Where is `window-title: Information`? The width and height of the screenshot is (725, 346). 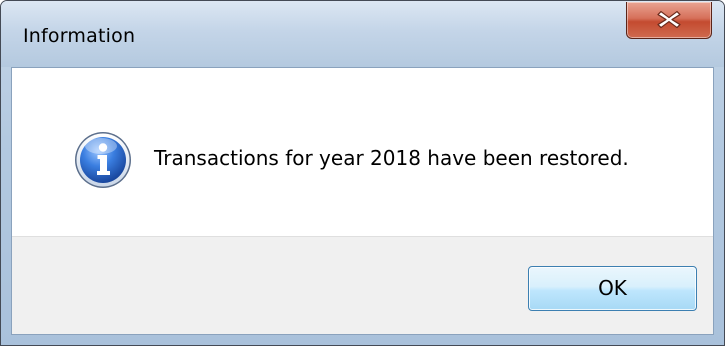 window-title: Information is located at coordinates (79, 36).